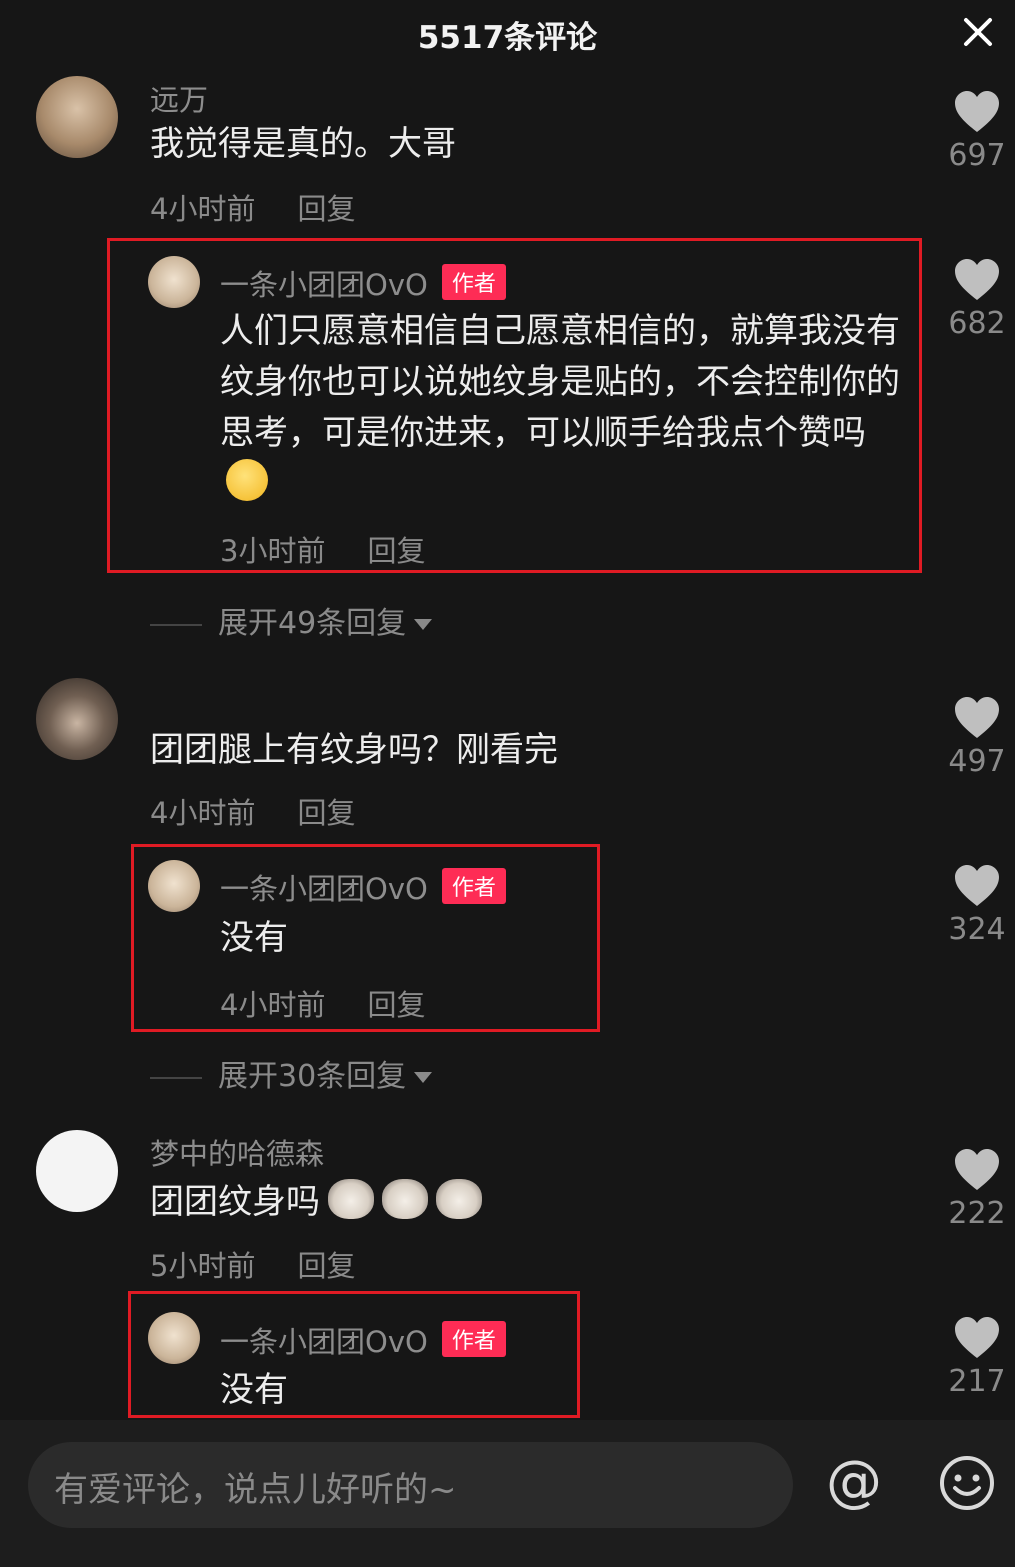 The image size is (1015, 1567). I want to click on like-button: 682, so click(977, 299).